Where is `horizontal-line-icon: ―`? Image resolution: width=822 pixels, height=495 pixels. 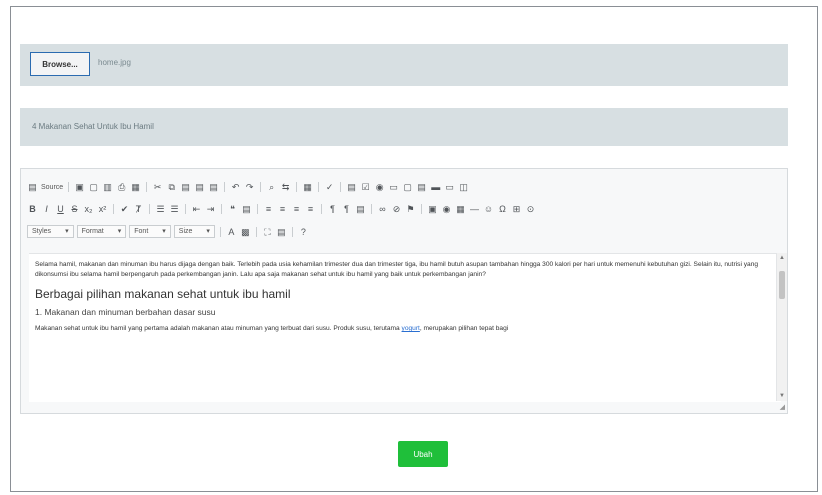 horizontal-line-icon: ― is located at coordinates (474, 209).